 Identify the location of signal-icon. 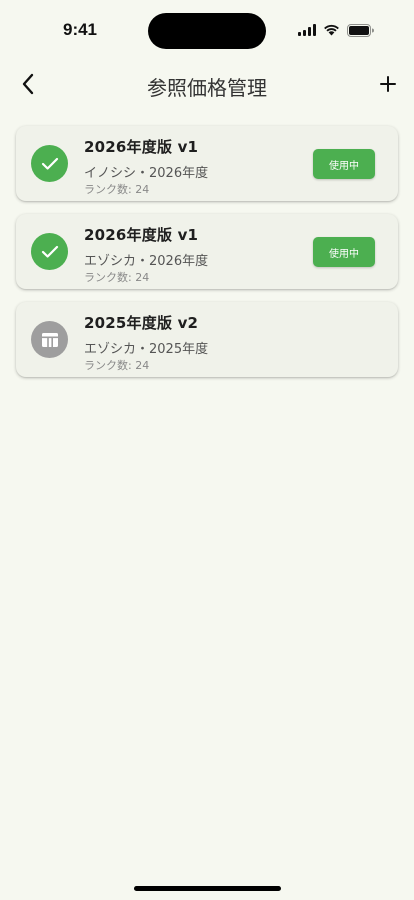
(307, 30).